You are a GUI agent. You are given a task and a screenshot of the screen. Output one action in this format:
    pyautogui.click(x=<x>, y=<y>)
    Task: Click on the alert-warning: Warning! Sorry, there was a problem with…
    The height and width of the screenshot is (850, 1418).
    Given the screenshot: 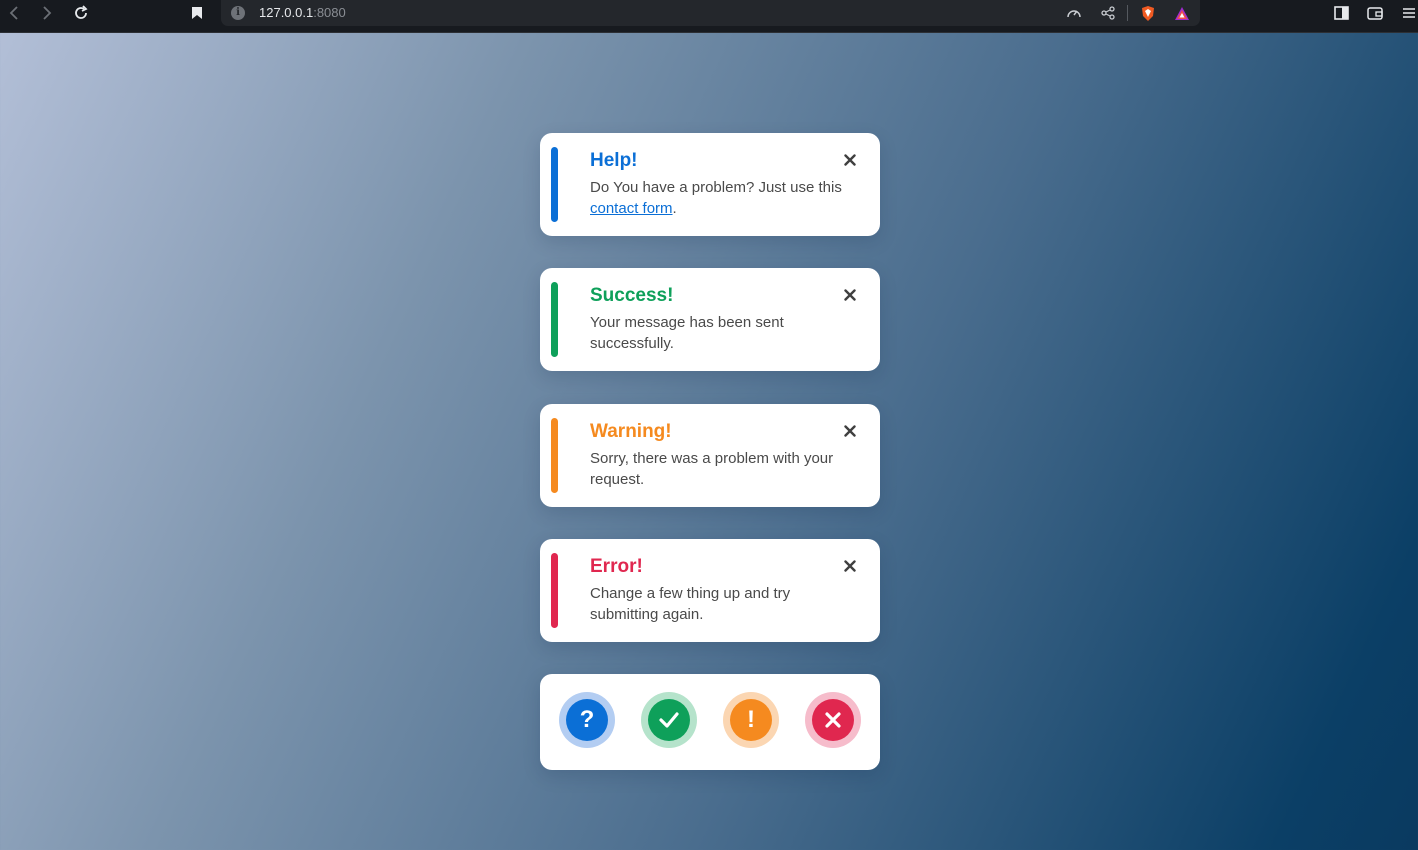 What is the action you would take?
    pyautogui.click(x=710, y=455)
    